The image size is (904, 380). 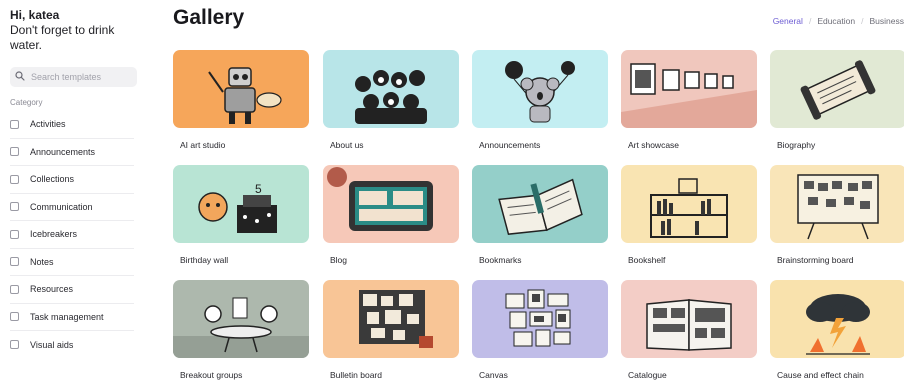 I want to click on template-card: Canvas, so click(x=540, y=330).